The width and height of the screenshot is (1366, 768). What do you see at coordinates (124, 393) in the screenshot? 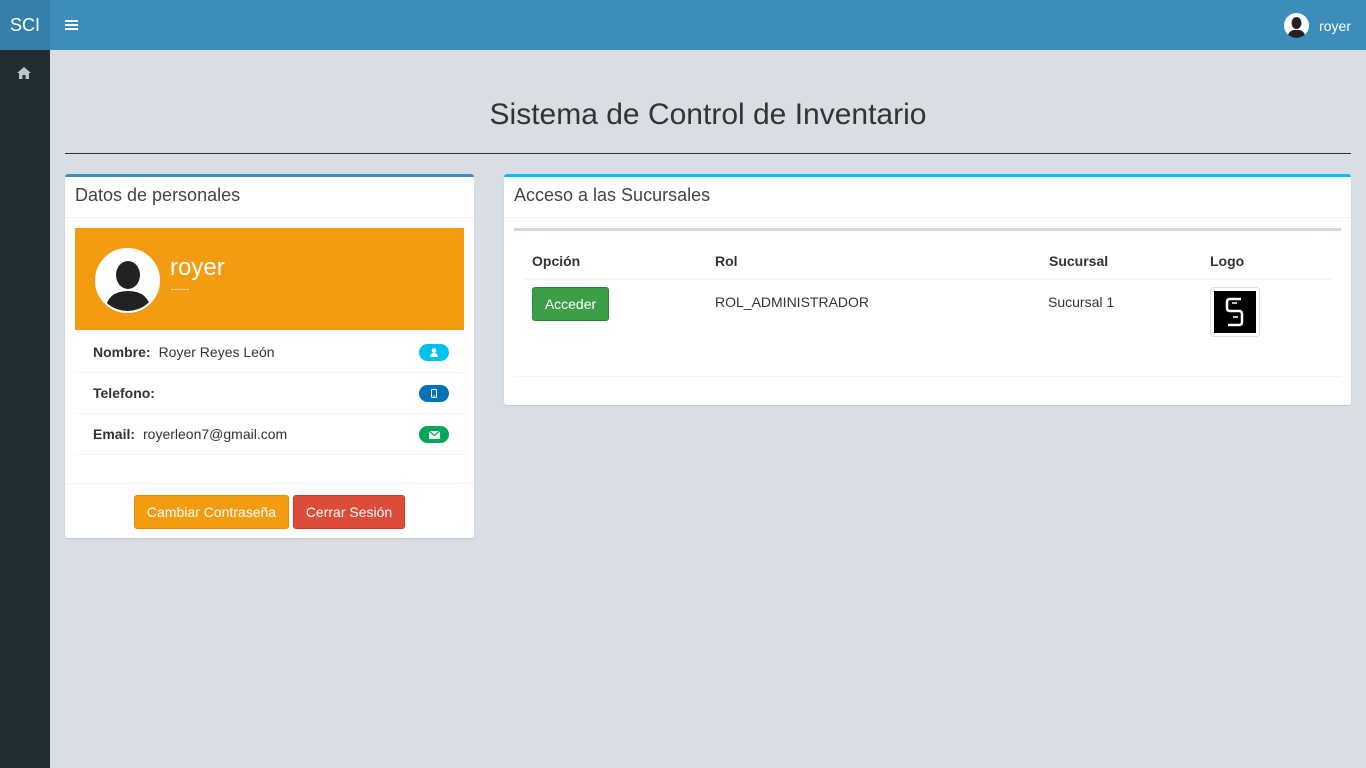
I see `info-label: Telefono:` at bounding box center [124, 393].